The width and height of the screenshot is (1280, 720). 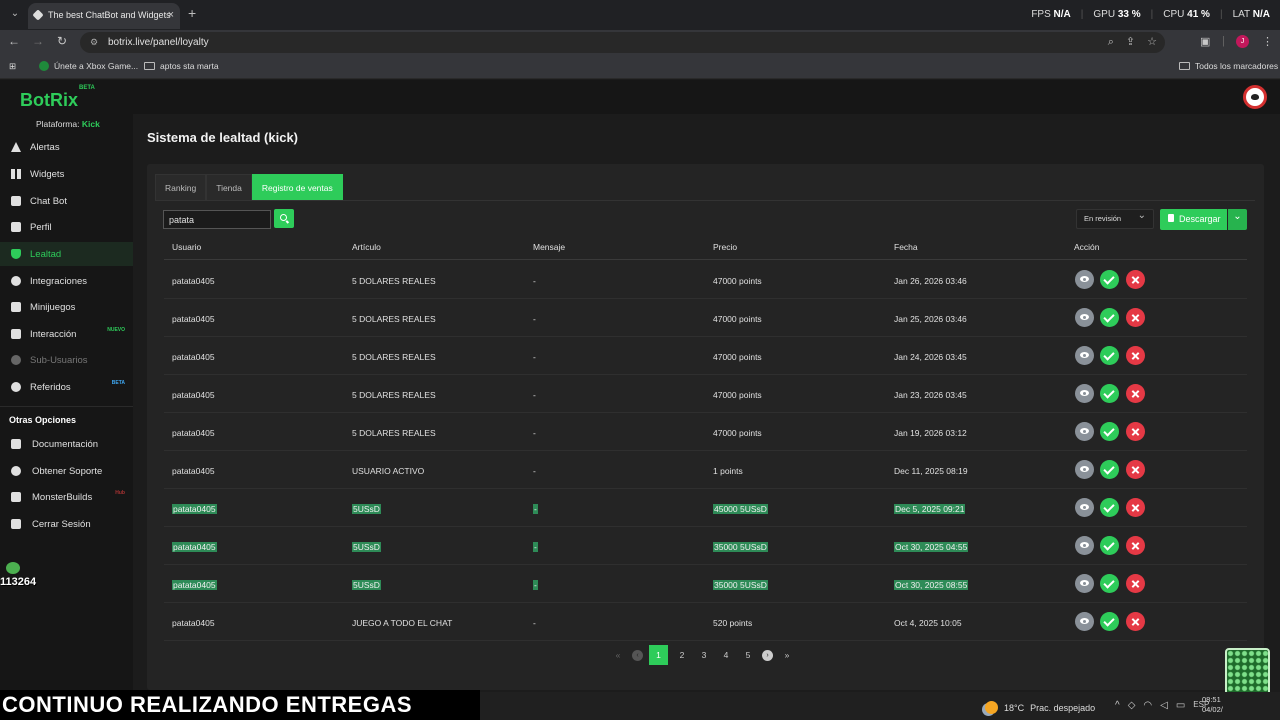 I want to click on sidebar-item-soporte: Obtener Soporte, so click(x=66, y=471).